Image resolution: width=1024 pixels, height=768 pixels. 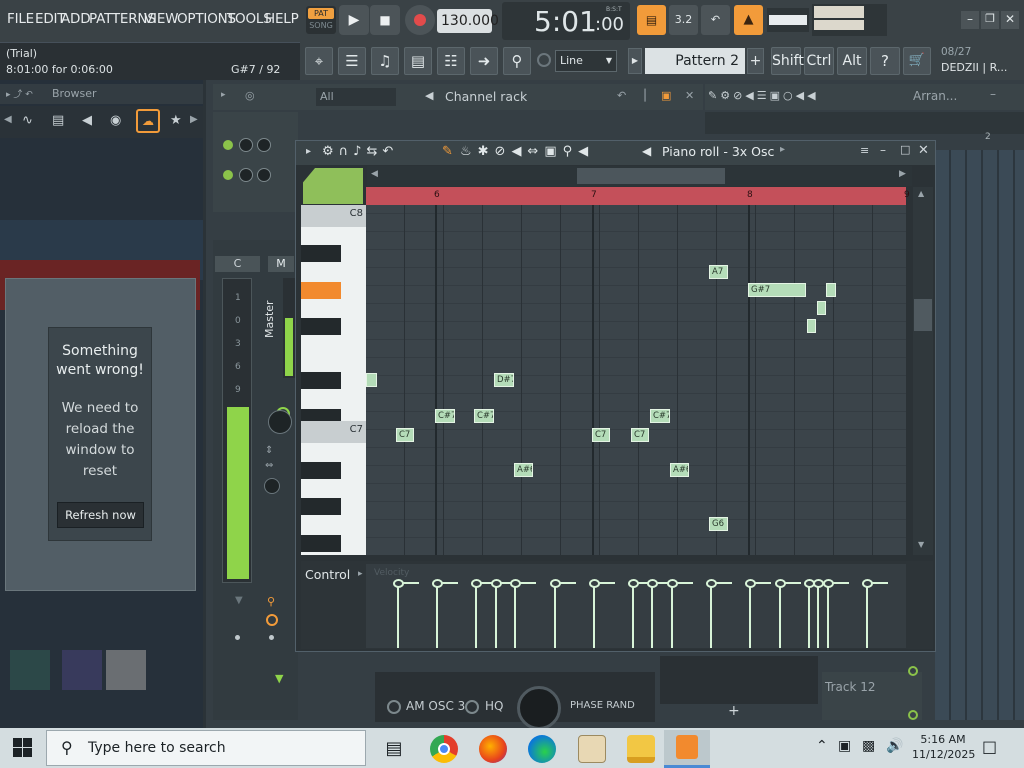 I want to click on menu-add: ADD, so click(x=76, y=19).